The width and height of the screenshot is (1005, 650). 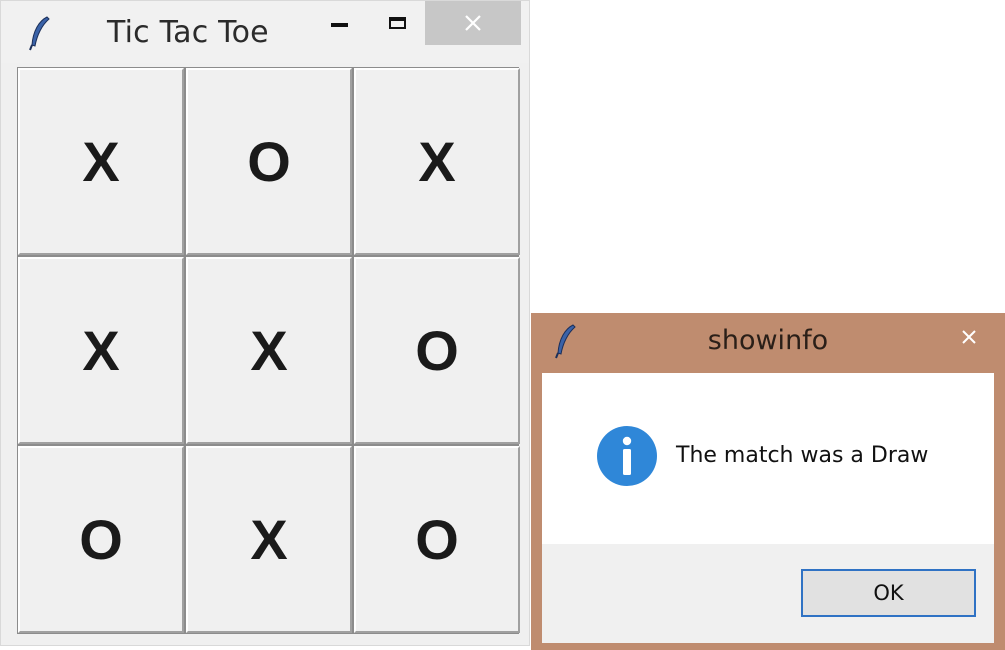 What do you see at coordinates (627, 456) in the screenshot?
I see `info-icon` at bounding box center [627, 456].